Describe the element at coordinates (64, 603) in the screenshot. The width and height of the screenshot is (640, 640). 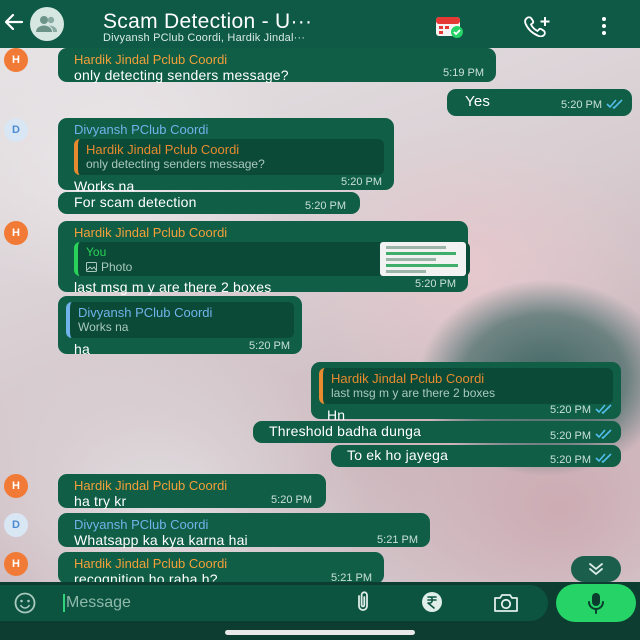
I see `text-caret` at that location.